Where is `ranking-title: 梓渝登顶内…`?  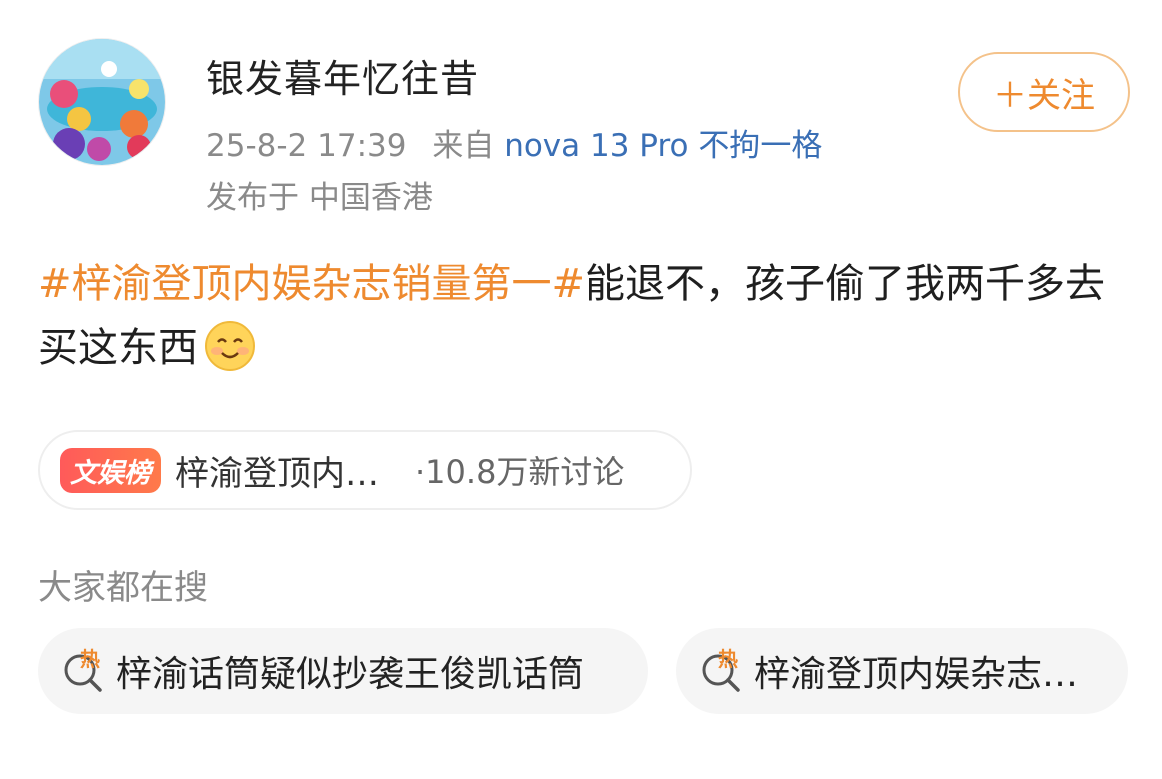
ranking-title: 梓渝登顶内… is located at coordinates (277, 473).